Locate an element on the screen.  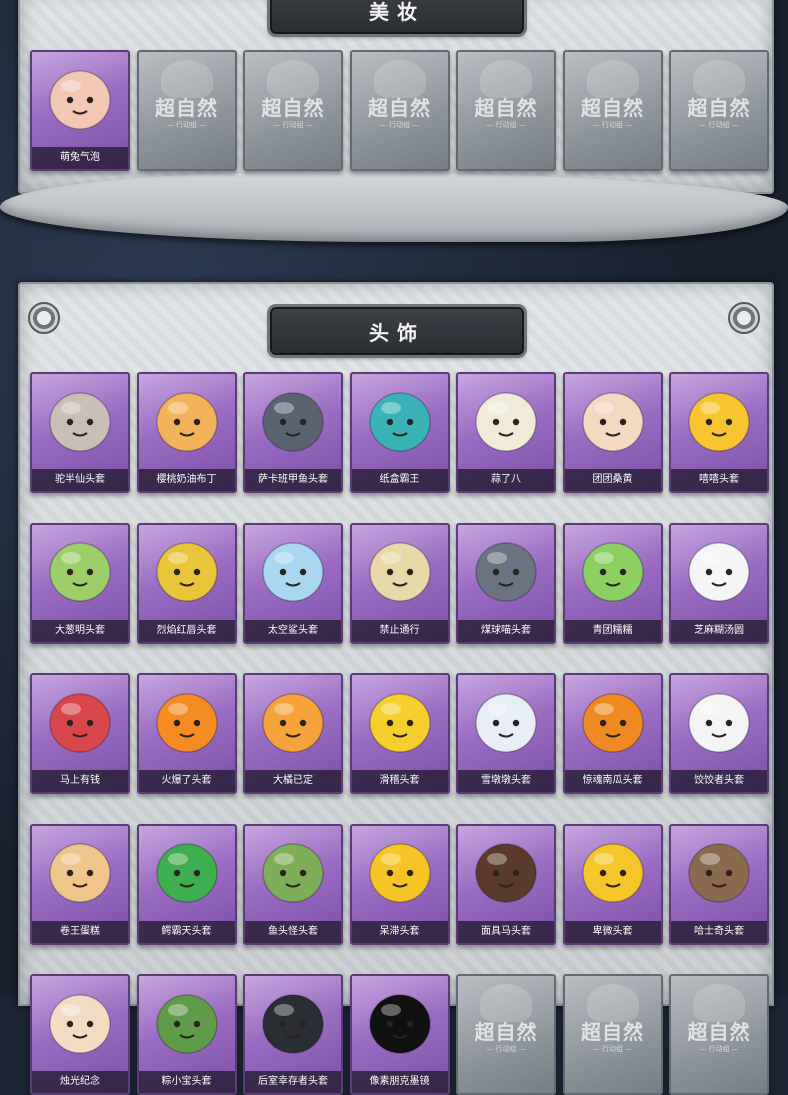
item-name-label: 青团糯糯 is located at coordinates (612, 630).